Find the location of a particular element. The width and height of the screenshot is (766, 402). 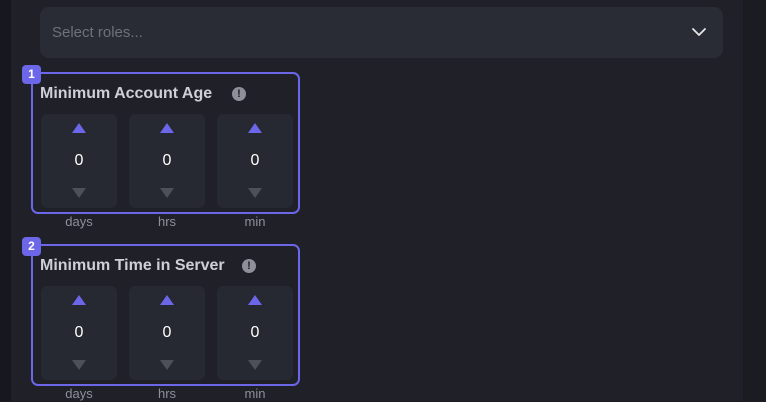

time-in-server-days-stepper: 0 is located at coordinates (79, 333).